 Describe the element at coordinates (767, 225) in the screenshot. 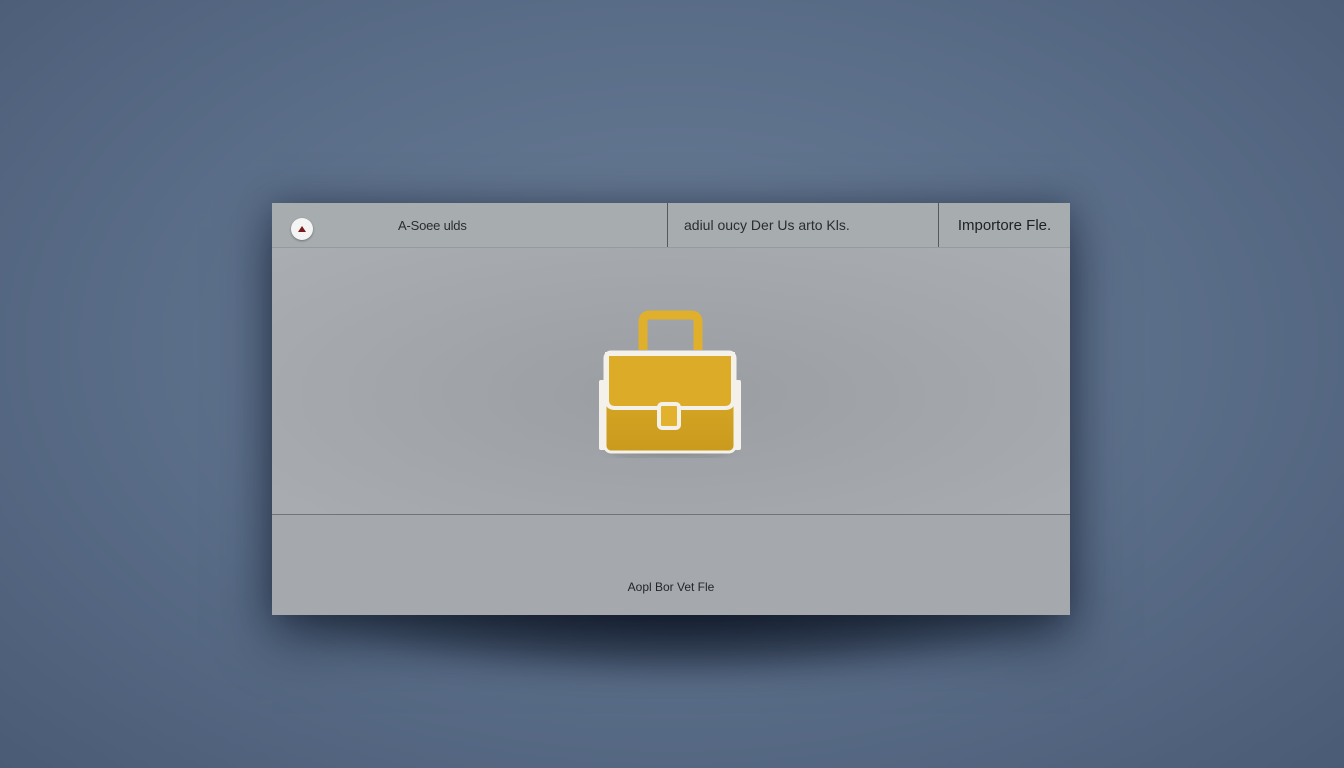

I see `toolbar-middle-label: adiul oucy Der Us arto Kls.` at that location.